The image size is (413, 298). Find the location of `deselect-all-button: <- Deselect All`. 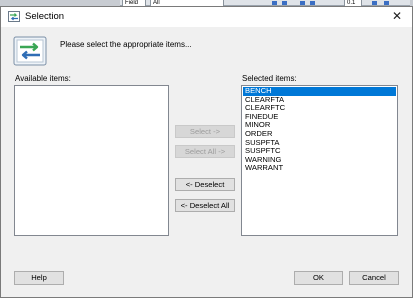

deselect-all-button: <- Deselect All is located at coordinates (205, 205).